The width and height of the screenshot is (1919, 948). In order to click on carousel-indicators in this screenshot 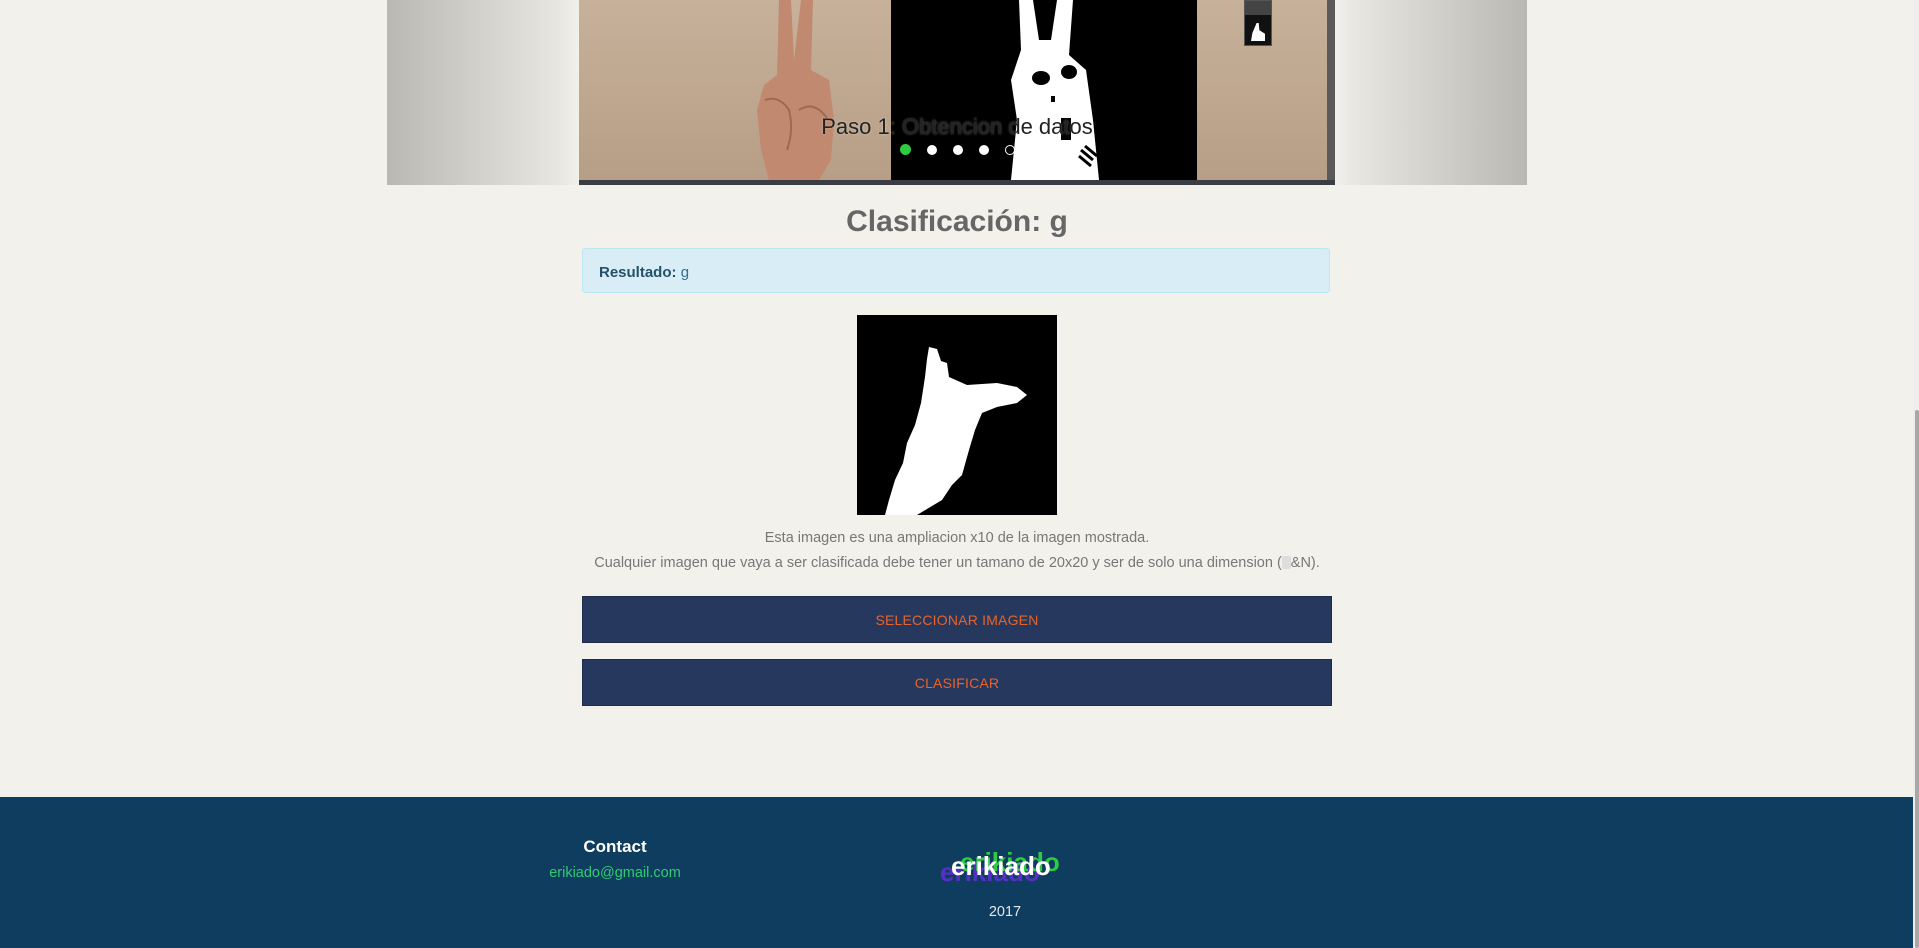, I will do `click(957, 149)`.